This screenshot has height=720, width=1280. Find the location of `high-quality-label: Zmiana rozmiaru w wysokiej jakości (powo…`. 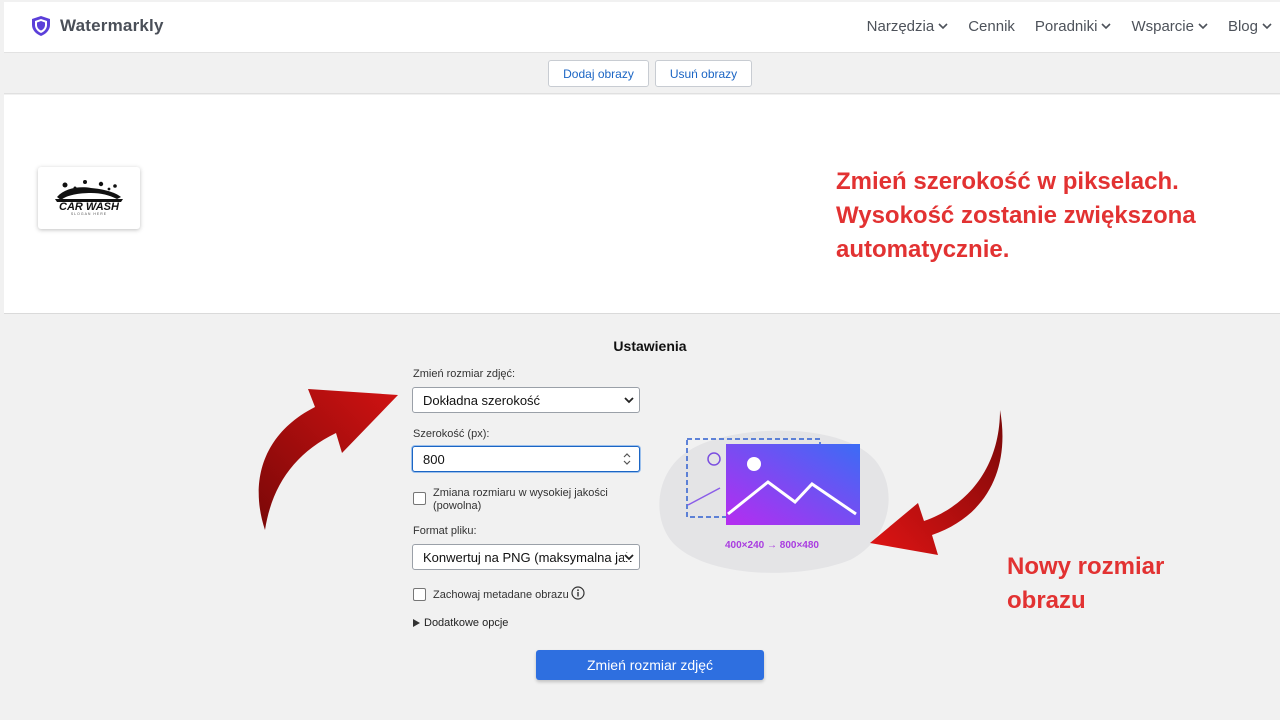

high-quality-label: Zmiana rozmiaru w wysokiej jakości (powo… is located at coordinates (520, 499).